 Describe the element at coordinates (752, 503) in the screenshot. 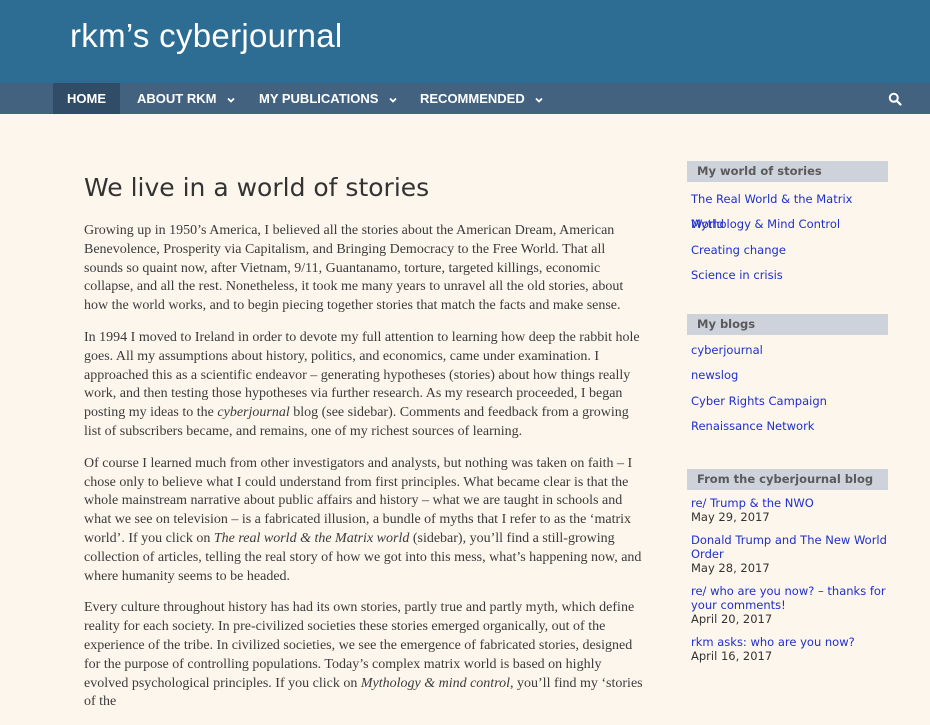

I see `post-link: re/ Trump & the NWO` at that location.